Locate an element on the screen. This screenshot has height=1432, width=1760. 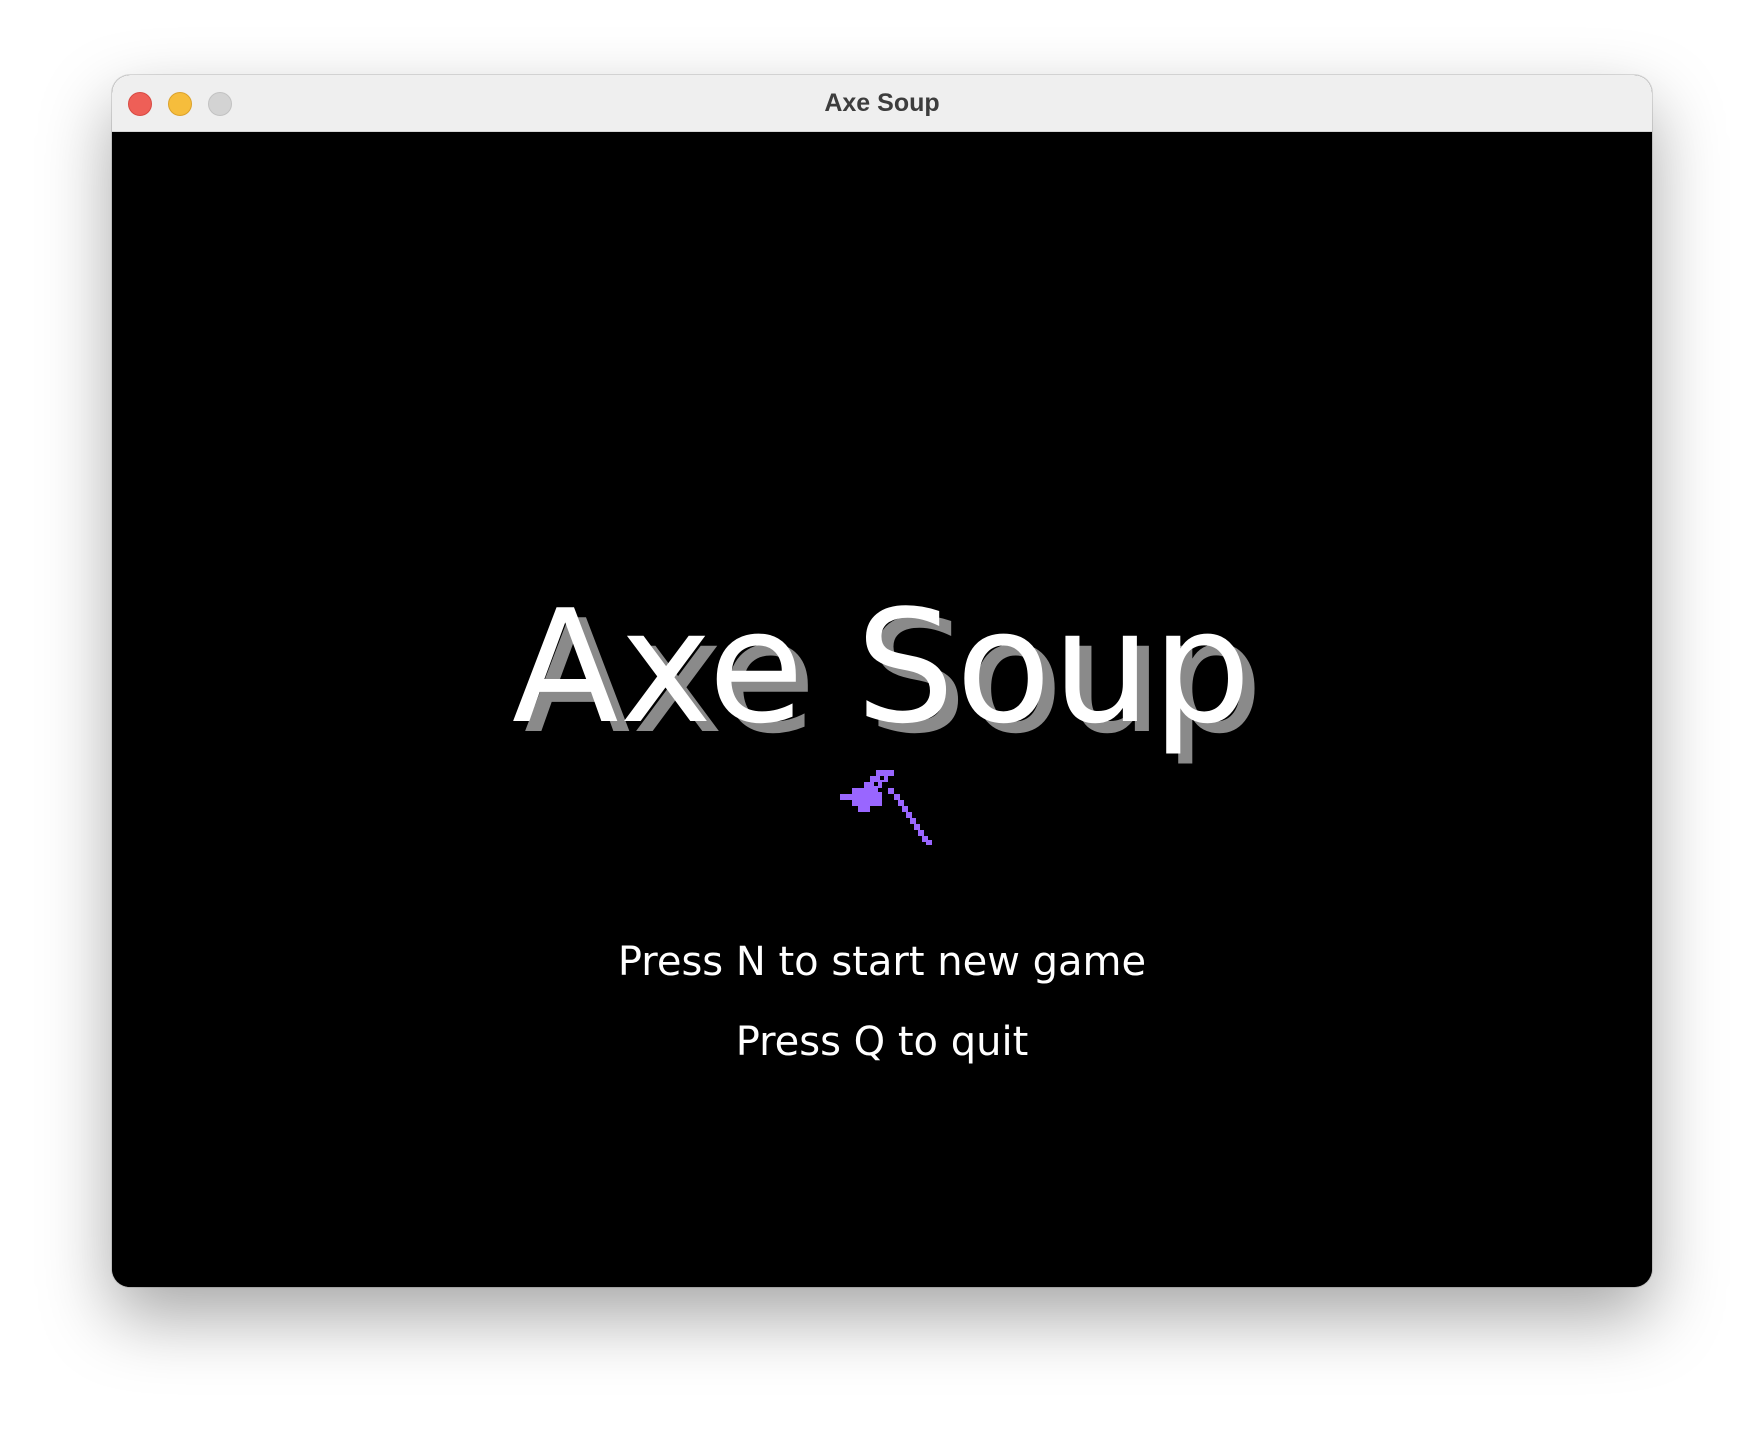
axe-icon is located at coordinates (886, 807).